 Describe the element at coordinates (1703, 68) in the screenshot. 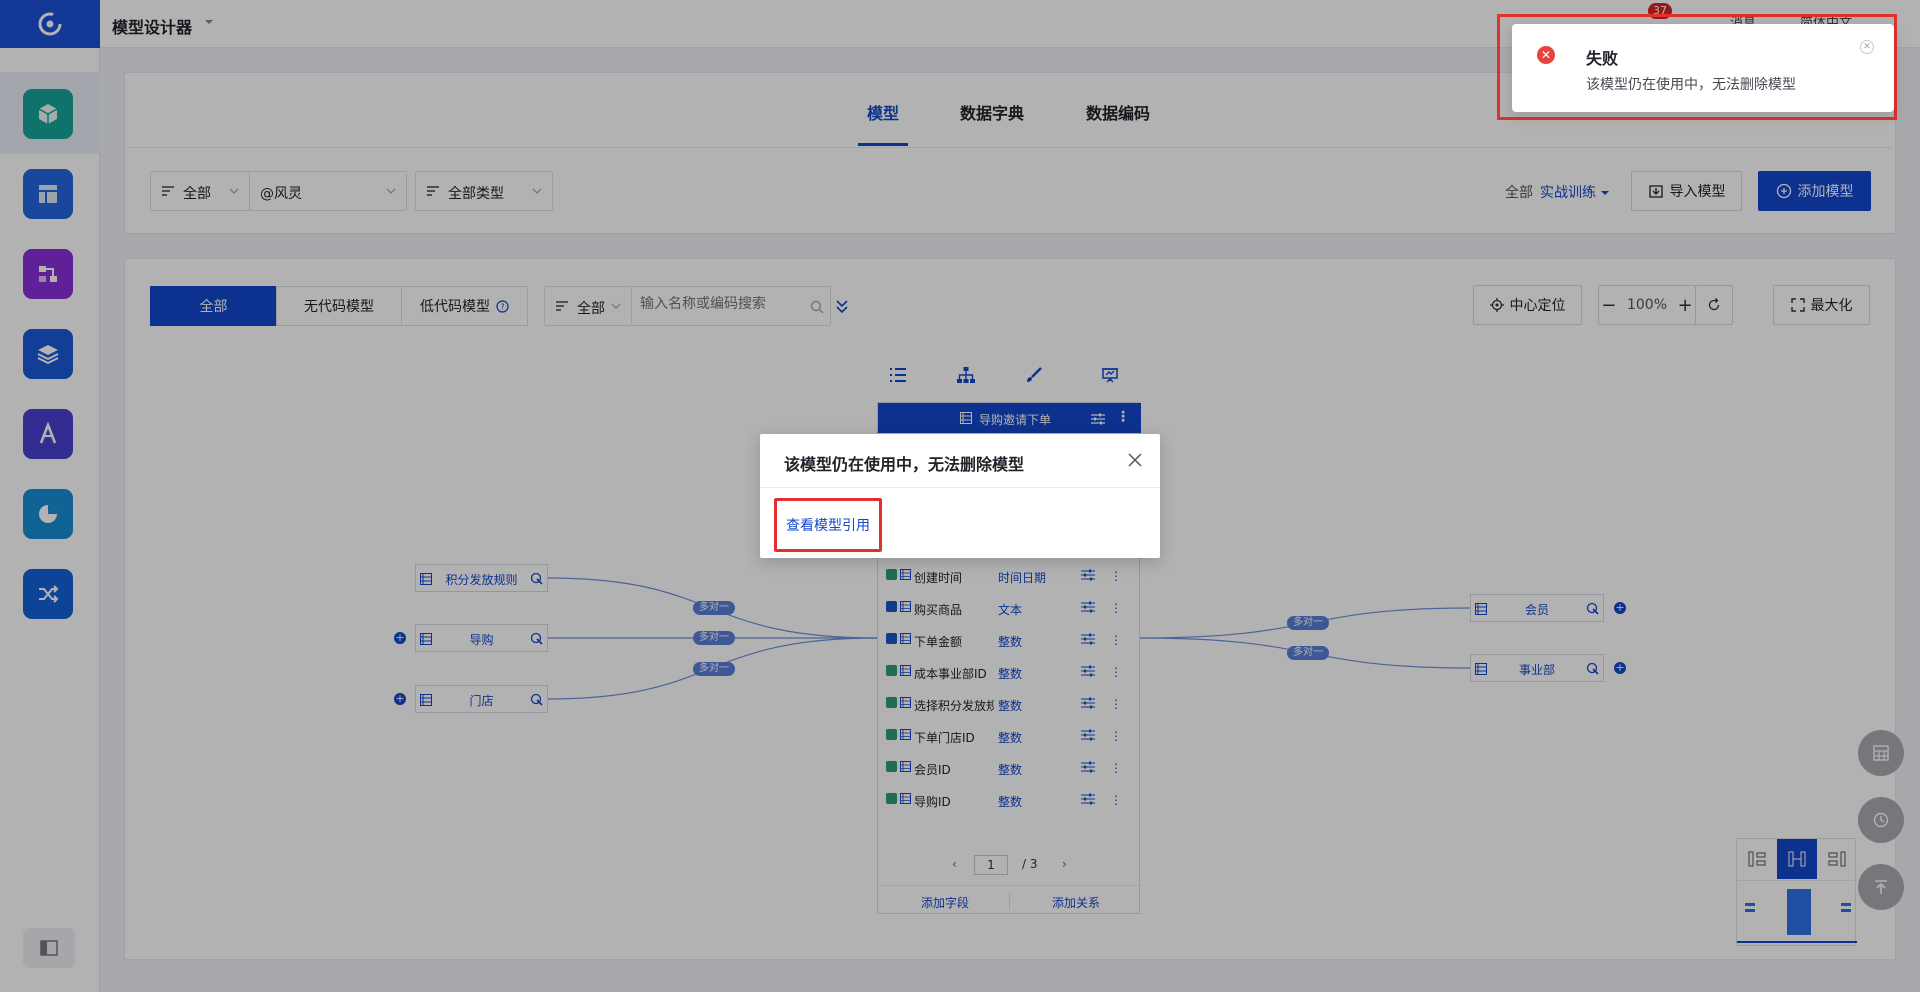

I see `error-toast: ✕ 失败 该模型仍在使用中，无法删除模型 ✕` at that location.